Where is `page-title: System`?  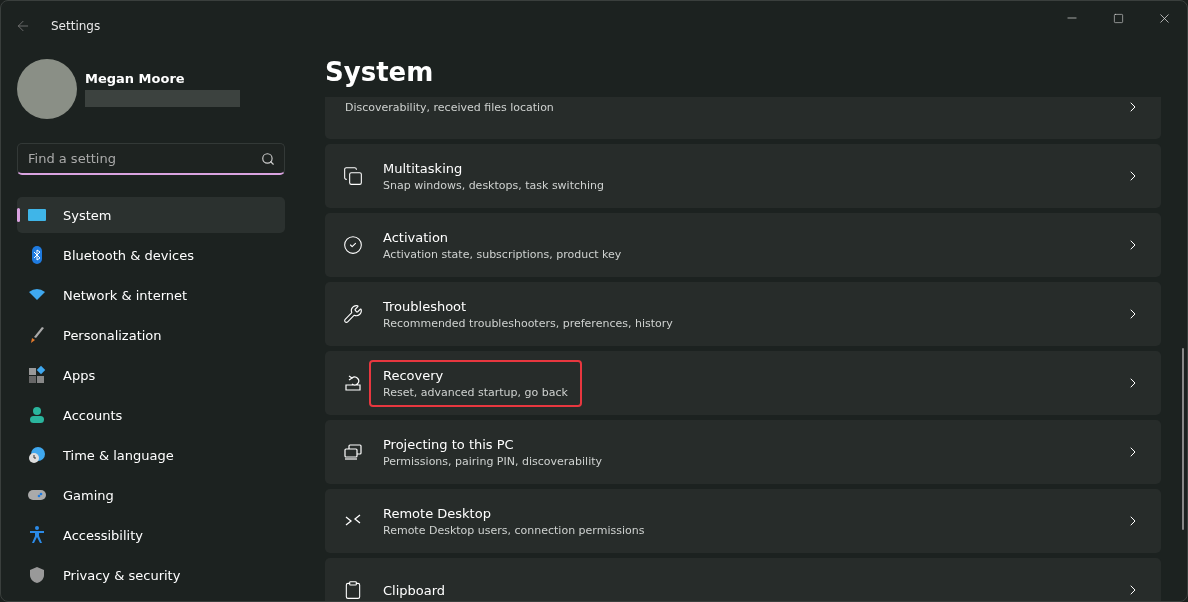
page-title: System is located at coordinates (379, 72).